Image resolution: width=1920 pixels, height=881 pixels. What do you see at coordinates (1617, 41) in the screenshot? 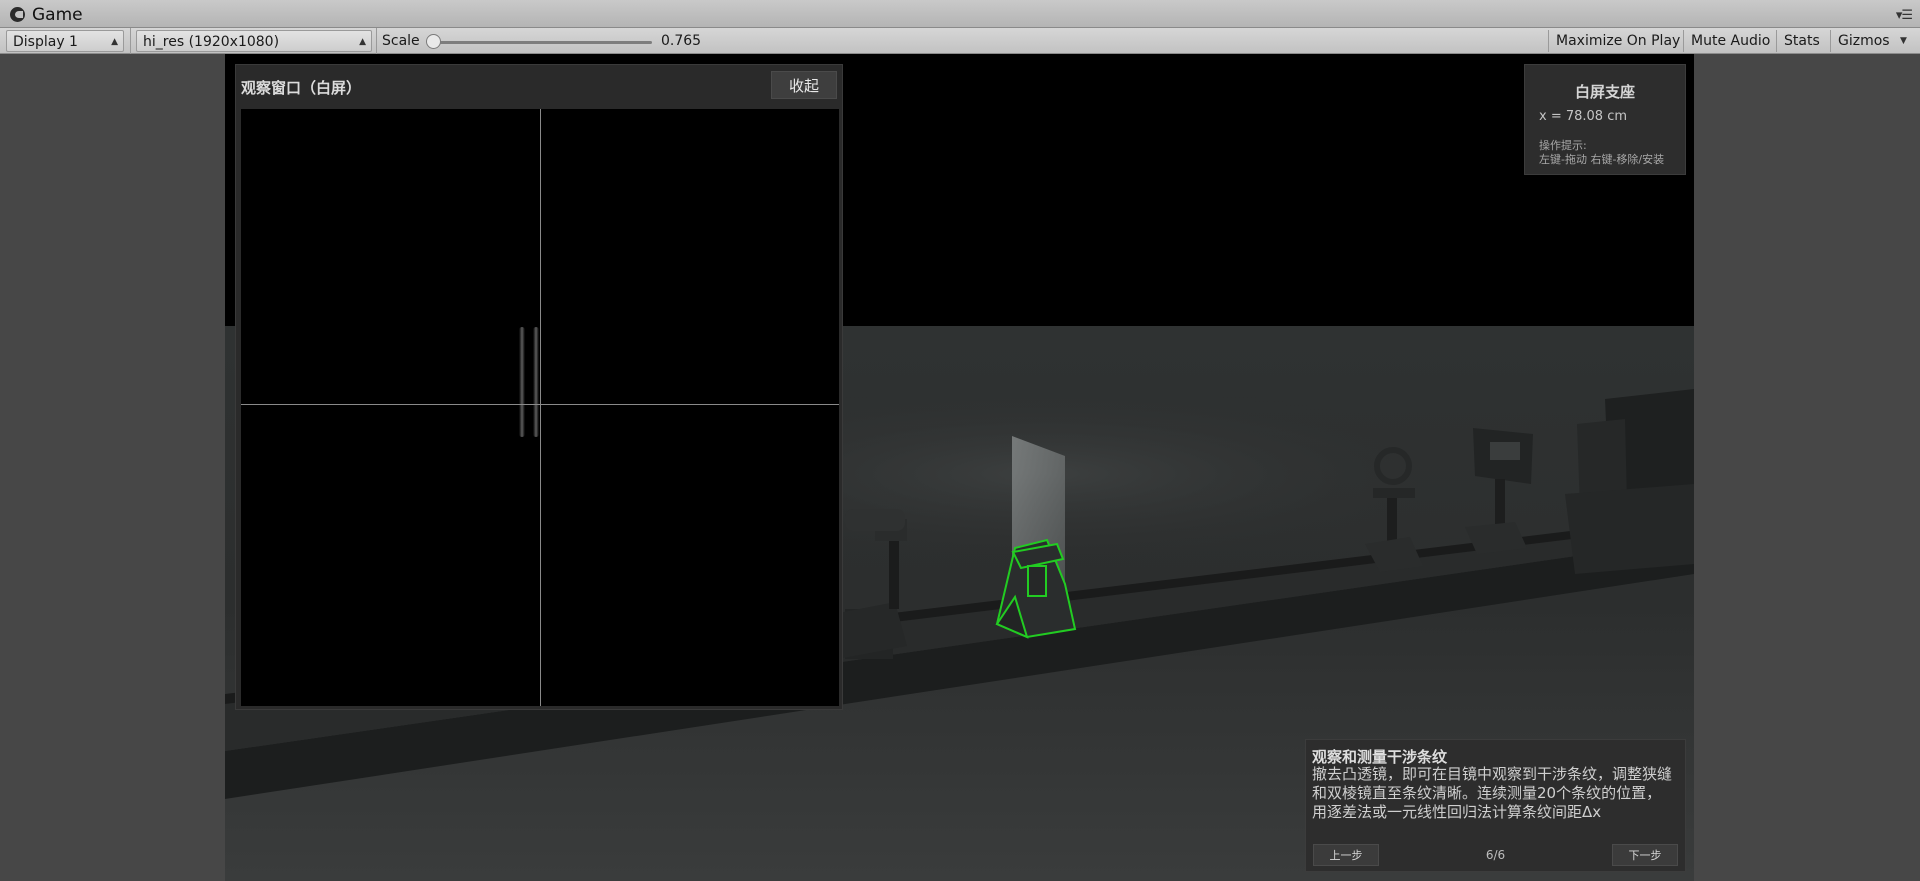
I see `maximize-on-play-button: Maximize On Play` at bounding box center [1617, 41].